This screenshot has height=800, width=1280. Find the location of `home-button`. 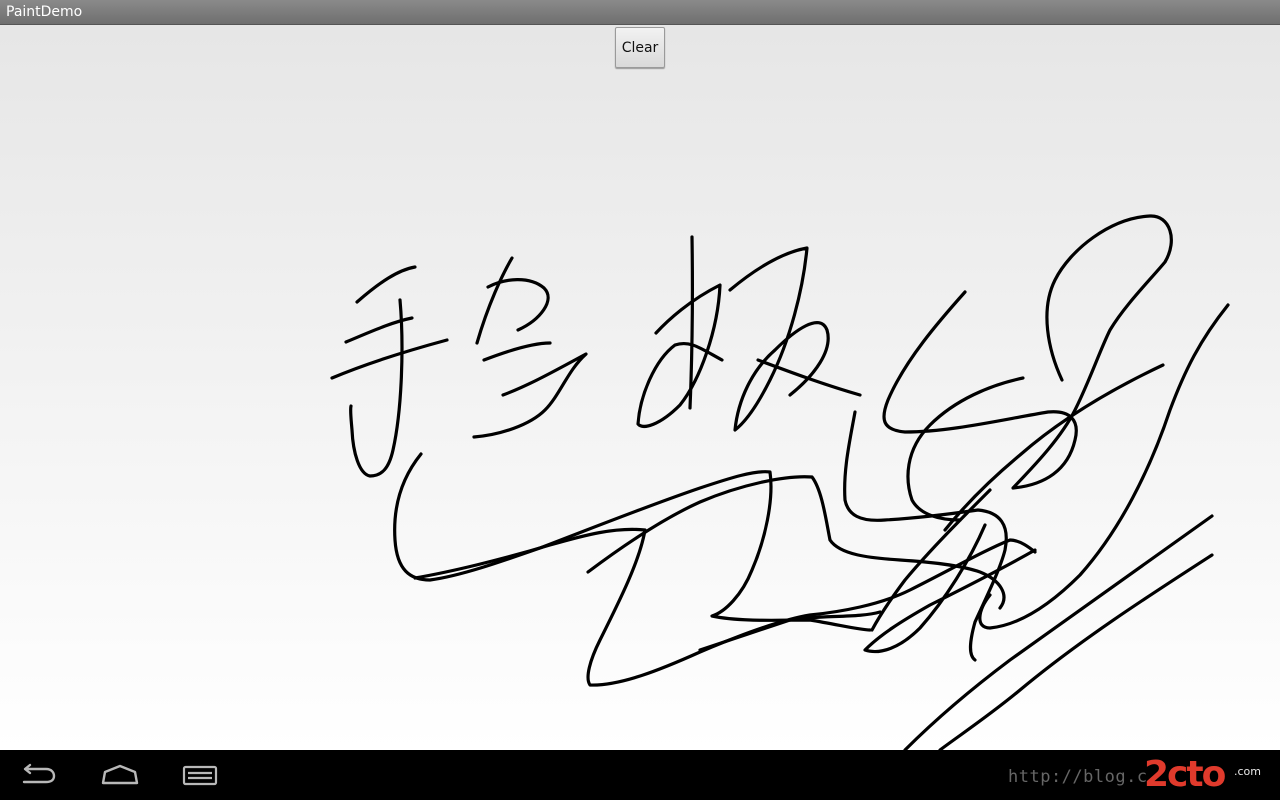

home-button is located at coordinates (120, 775).